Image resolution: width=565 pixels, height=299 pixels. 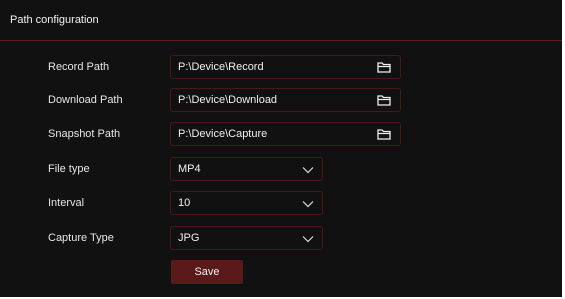 What do you see at coordinates (81, 238) in the screenshot?
I see `capture-type-label: Capture Type` at bounding box center [81, 238].